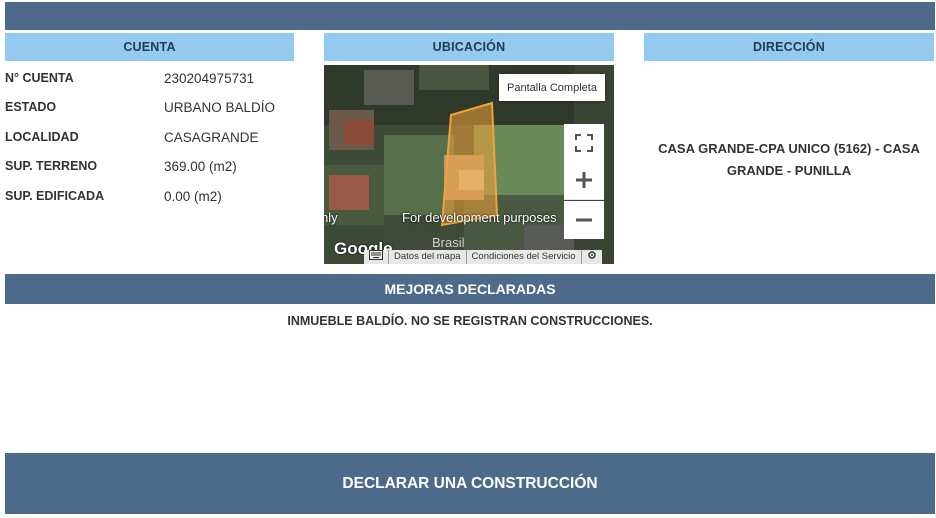  What do you see at coordinates (51, 166) in the screenshot?
I see `info-label: SUP. TERRENO` at bounding box center [51, 166].